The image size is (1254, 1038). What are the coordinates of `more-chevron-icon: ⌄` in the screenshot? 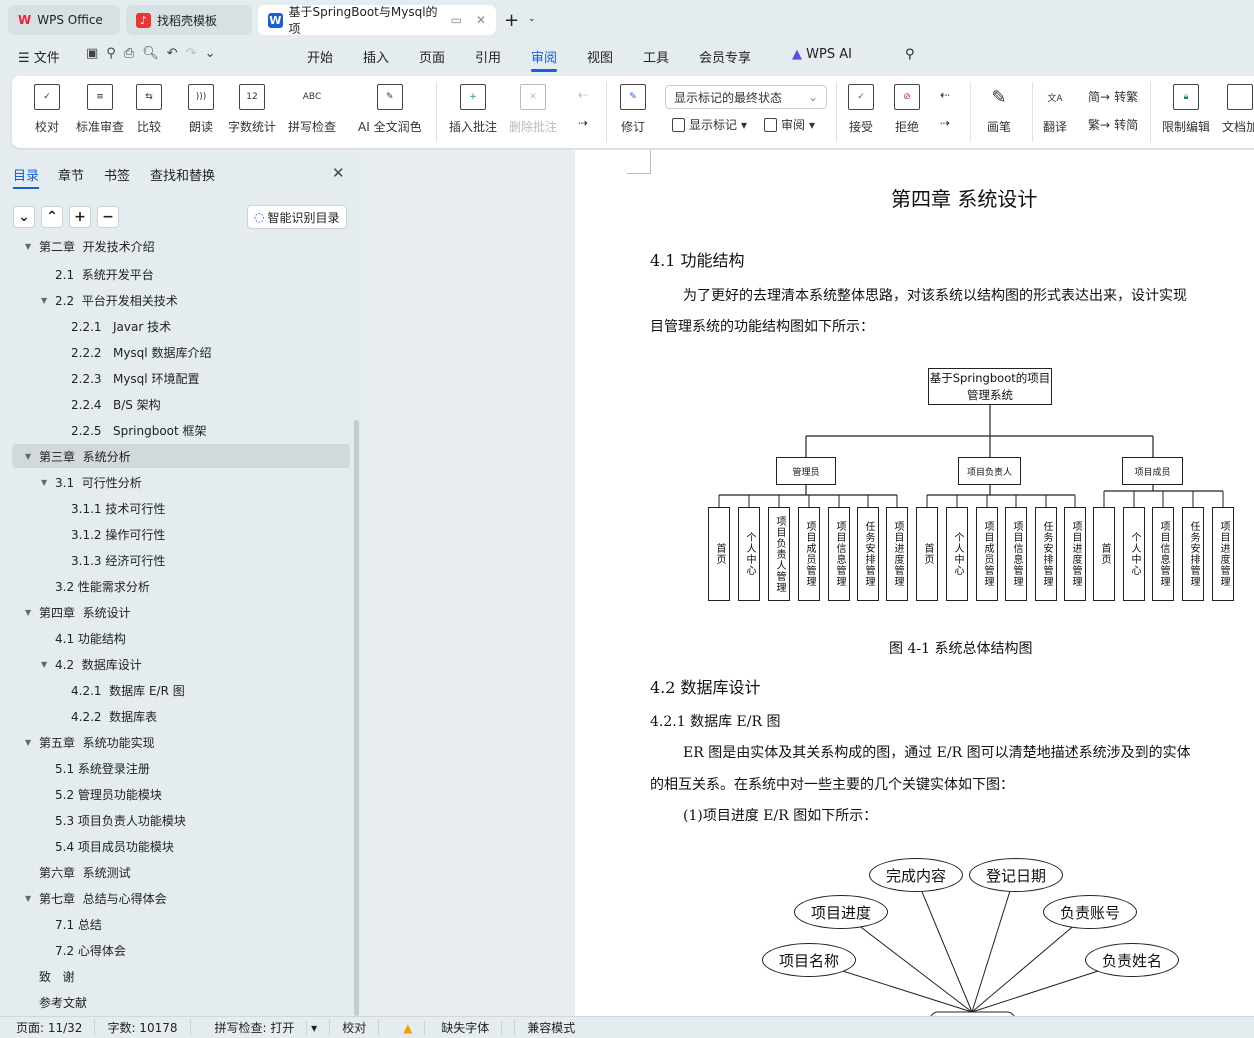 It's located at (214, 53).